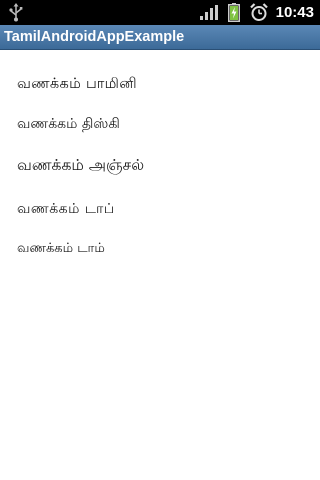 The height and width of the screenshot is (480, 320). Describe the element at coordinates (81, 165) in the screenshot. I see `greeting-anjal: வணக்கம் அஞ்சல்` at that location.